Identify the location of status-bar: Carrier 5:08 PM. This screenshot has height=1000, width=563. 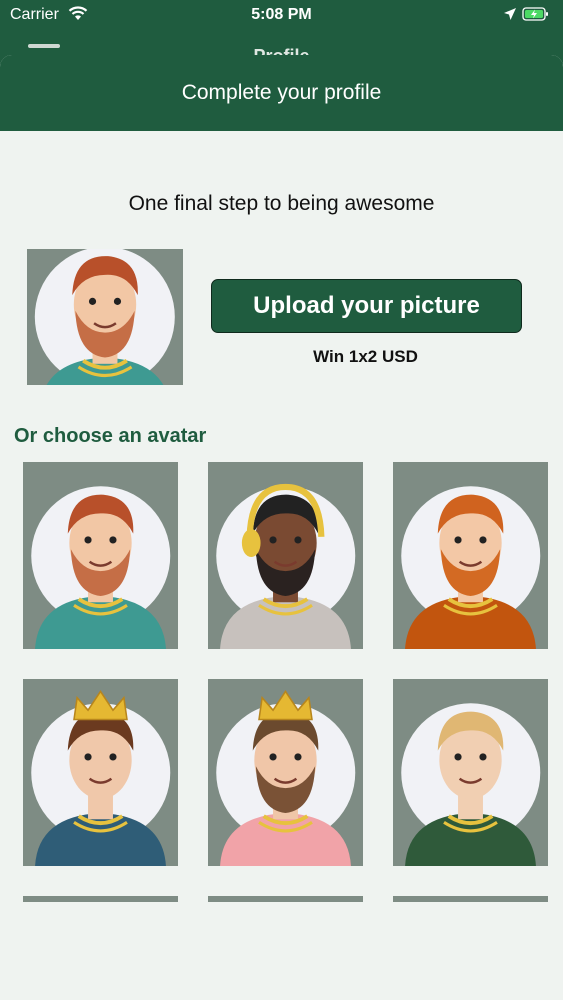
(281, 15).